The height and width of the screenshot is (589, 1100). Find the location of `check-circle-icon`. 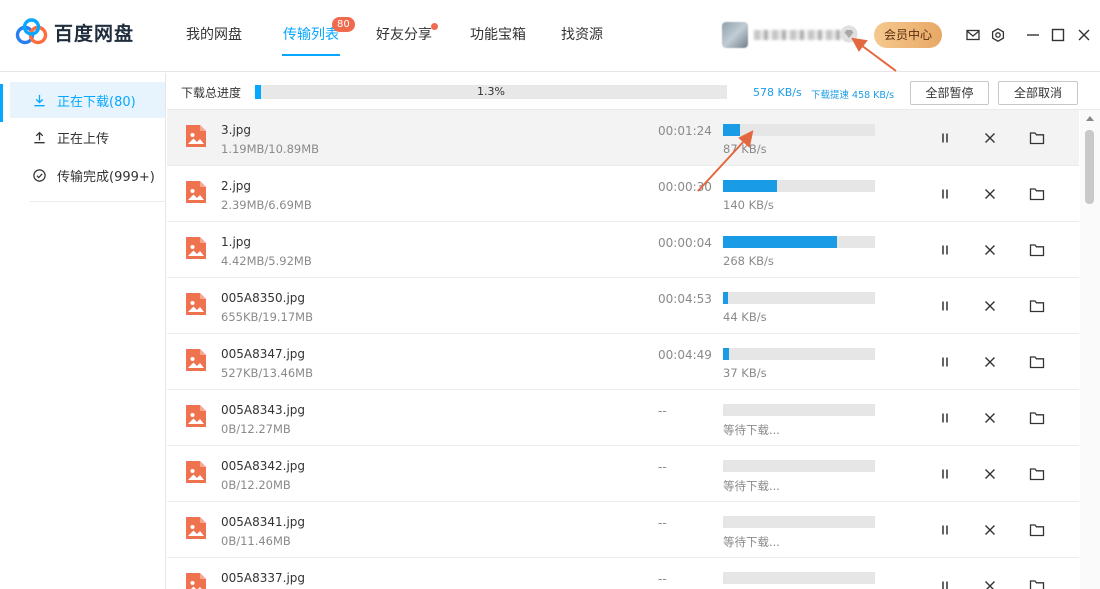

check-circle-icon is located at coordinates (39, 175).